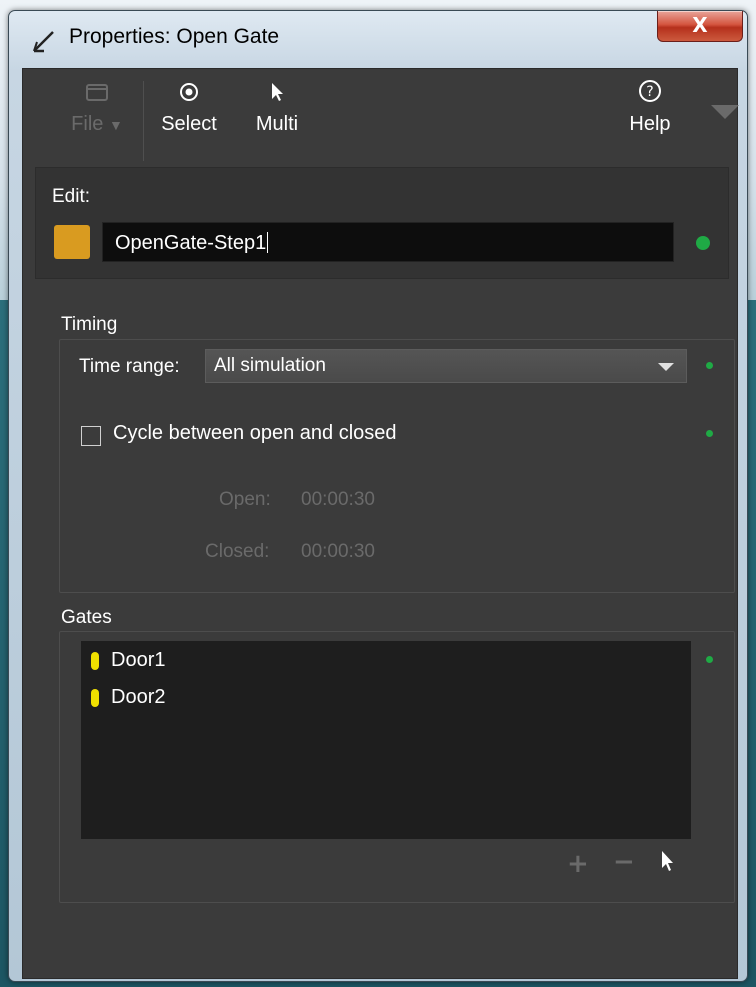 The image size is (756, 987). Describe the element at coordinates (578, 864) in the screenshot. I see `add-gate-icon: +` at that location.